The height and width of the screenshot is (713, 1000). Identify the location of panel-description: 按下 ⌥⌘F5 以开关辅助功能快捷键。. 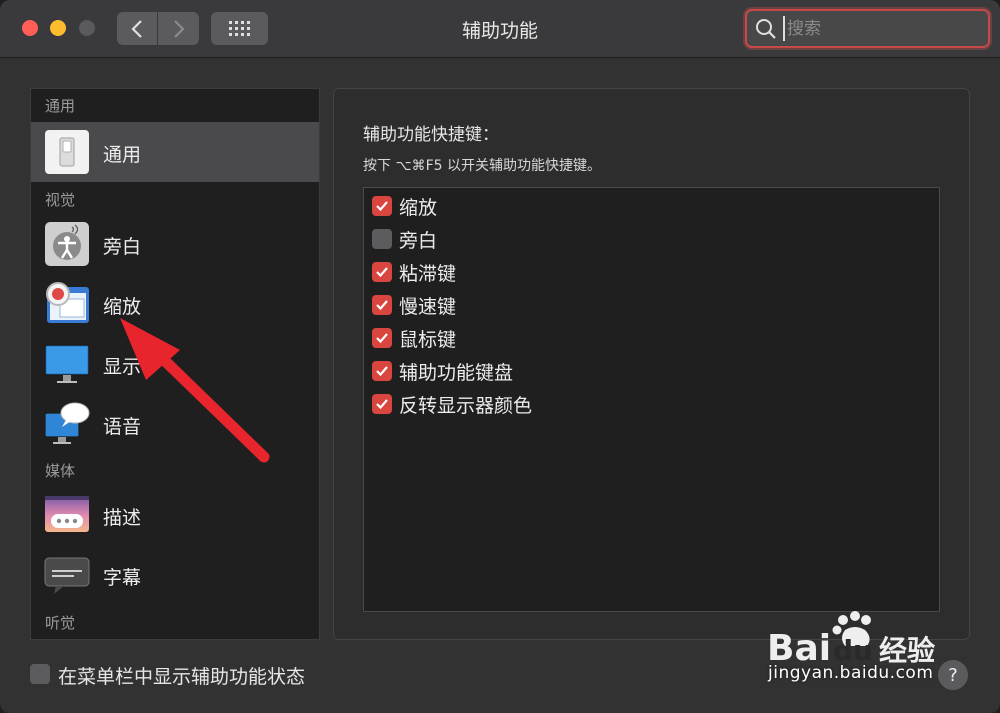
(482, 166).